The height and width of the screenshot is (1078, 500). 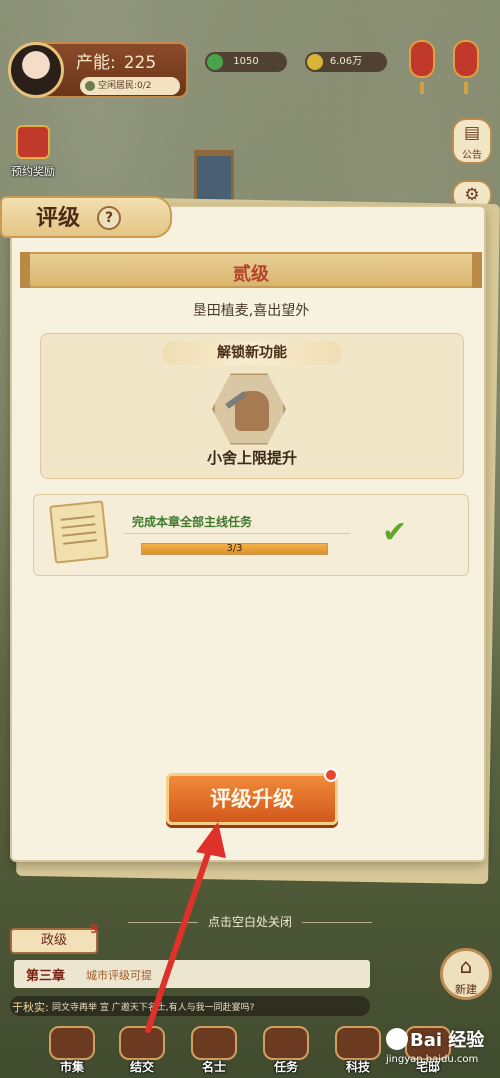 I want to click on help-button: ?, so click(x=109, y=218).